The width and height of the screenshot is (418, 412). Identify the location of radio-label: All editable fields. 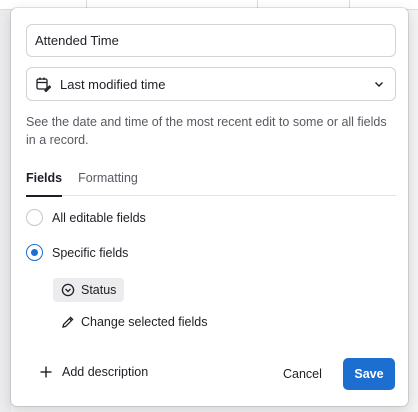
(99, 217).